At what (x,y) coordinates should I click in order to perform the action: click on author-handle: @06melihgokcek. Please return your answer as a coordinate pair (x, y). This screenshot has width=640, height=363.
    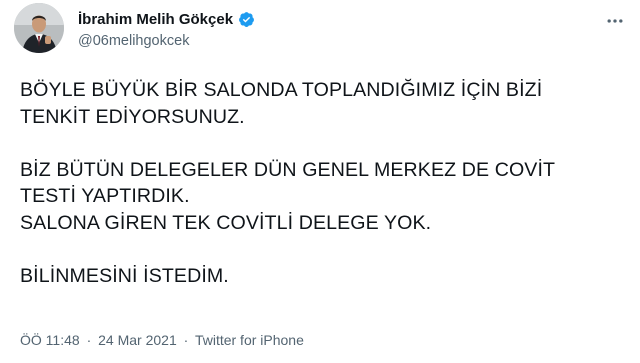
    Looking at the image, I should click on (133, 41).